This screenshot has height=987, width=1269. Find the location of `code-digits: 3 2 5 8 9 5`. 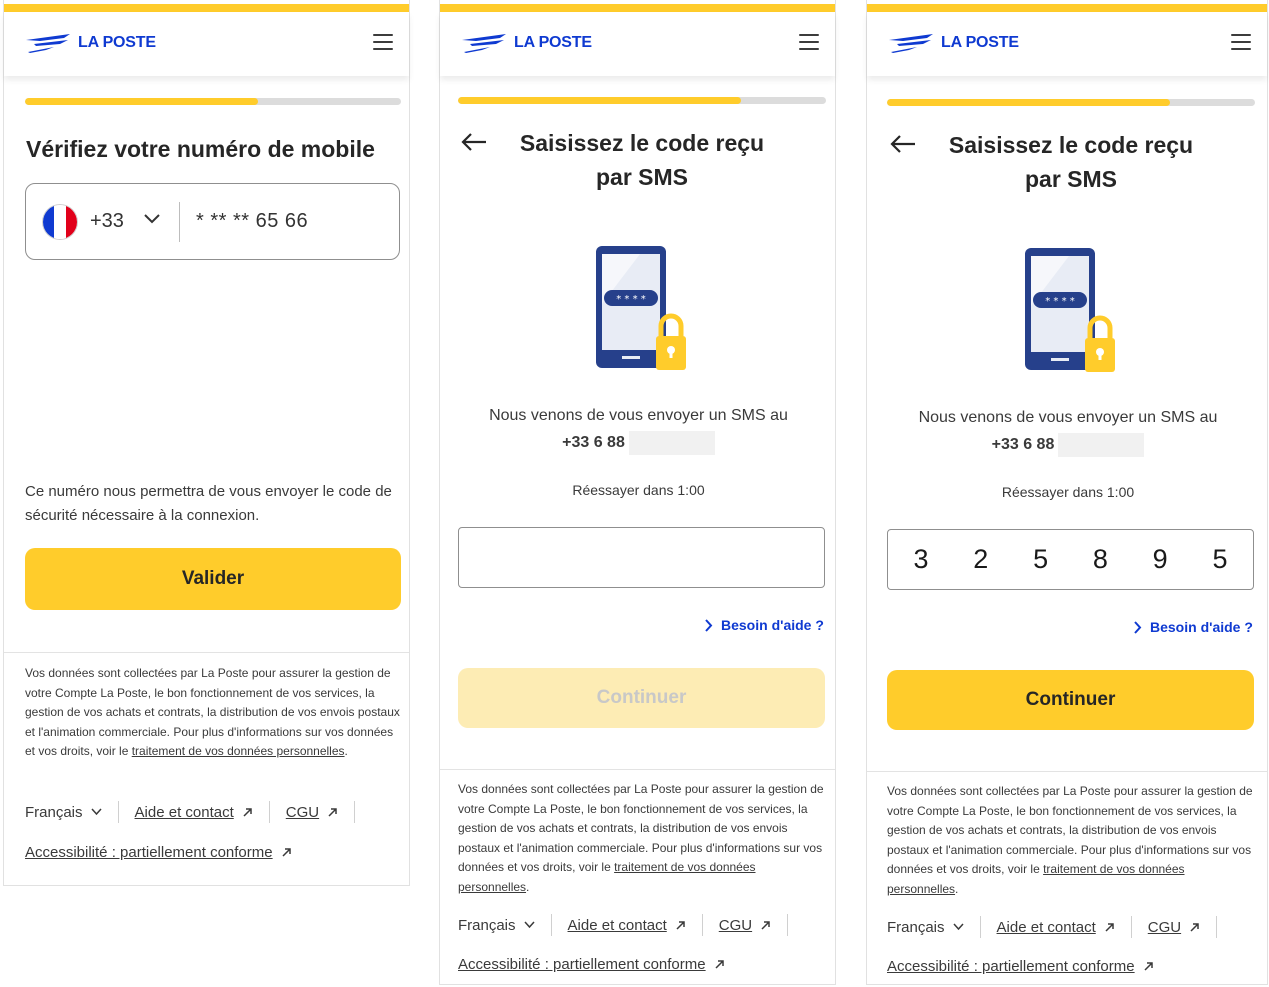

code-digits: 3 2 5 8 9 5 is located at coordinates (1070, 559).